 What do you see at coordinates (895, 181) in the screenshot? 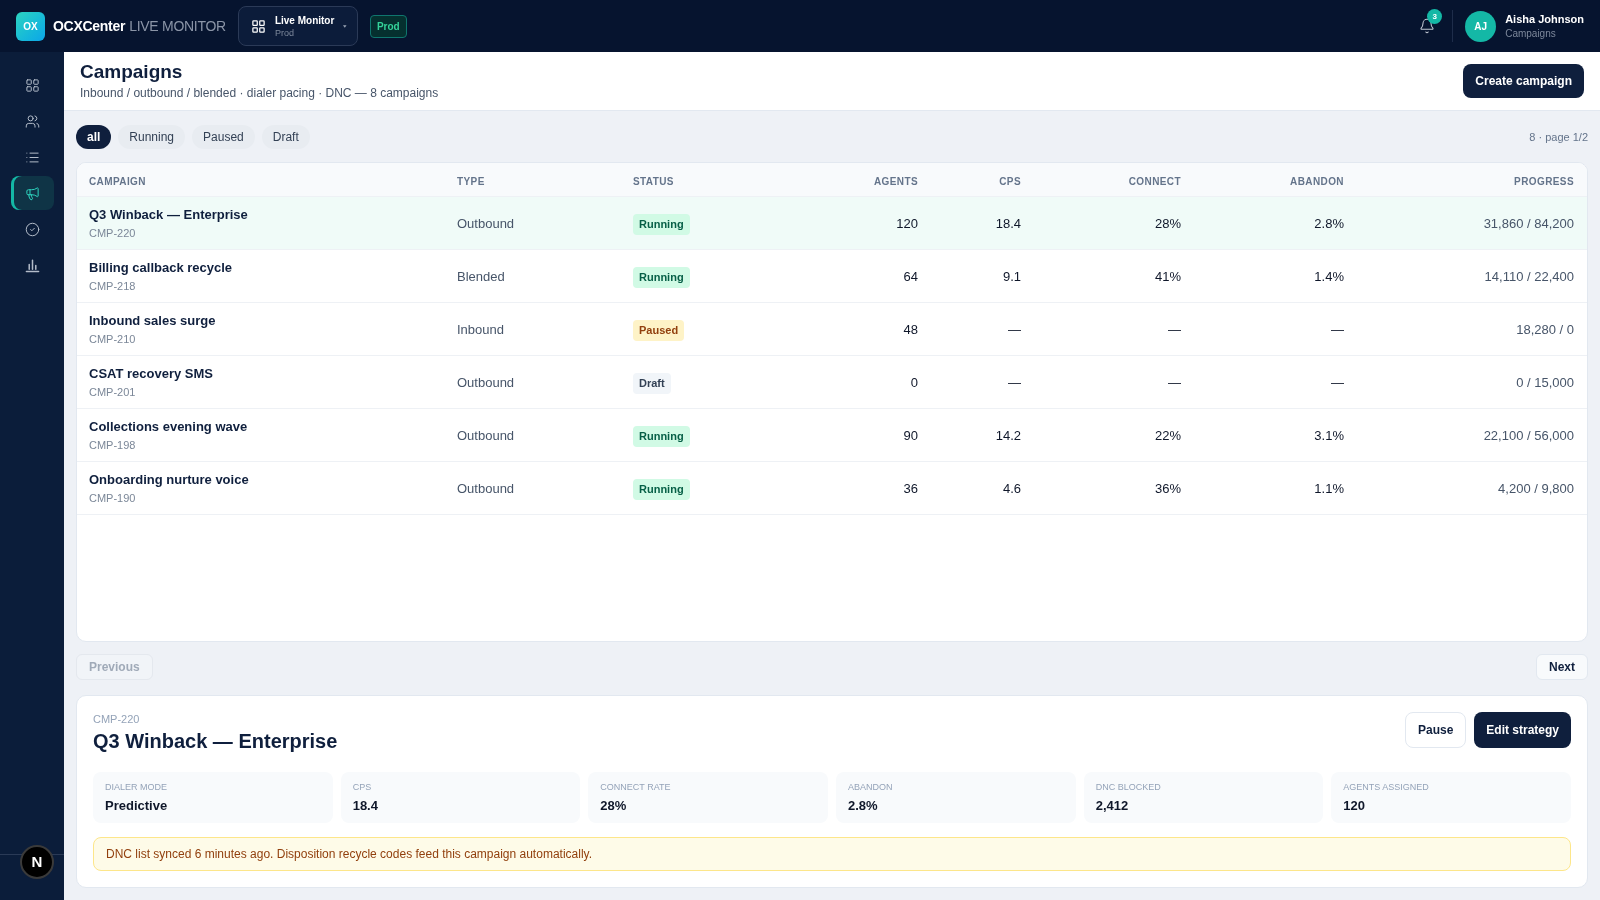
I see `column-header: AGENTS` at bounding box center [895, 181].